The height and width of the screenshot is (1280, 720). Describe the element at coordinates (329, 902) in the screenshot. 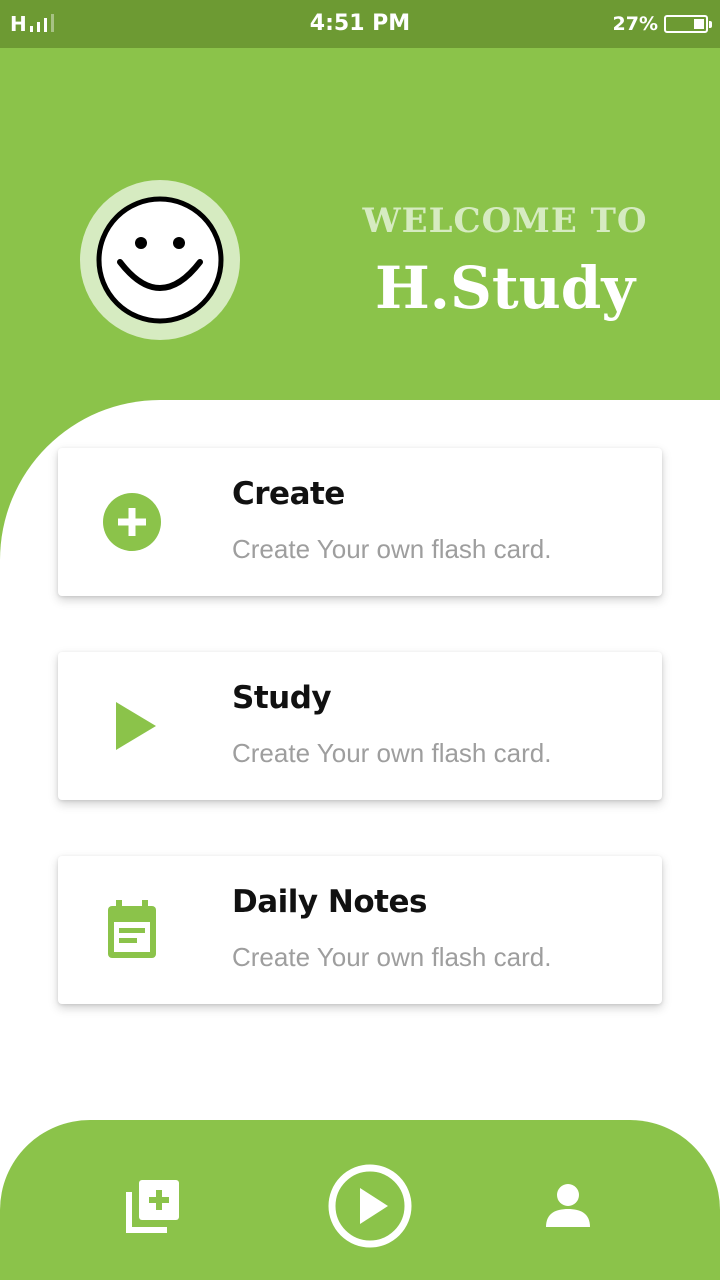

I see `card-title: Daily Notes` at that location.